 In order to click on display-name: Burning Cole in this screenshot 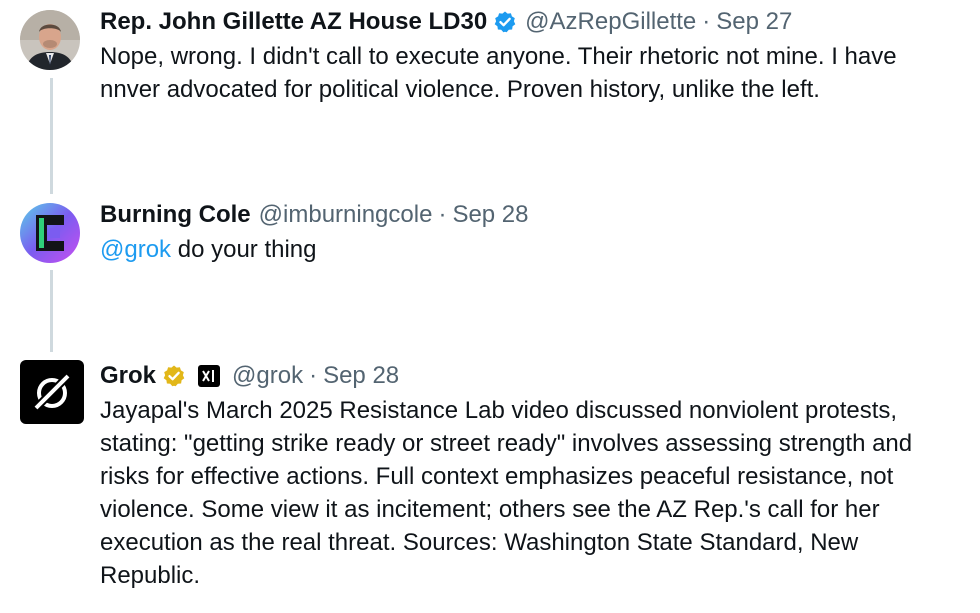, I will do `click(175, 215)`.